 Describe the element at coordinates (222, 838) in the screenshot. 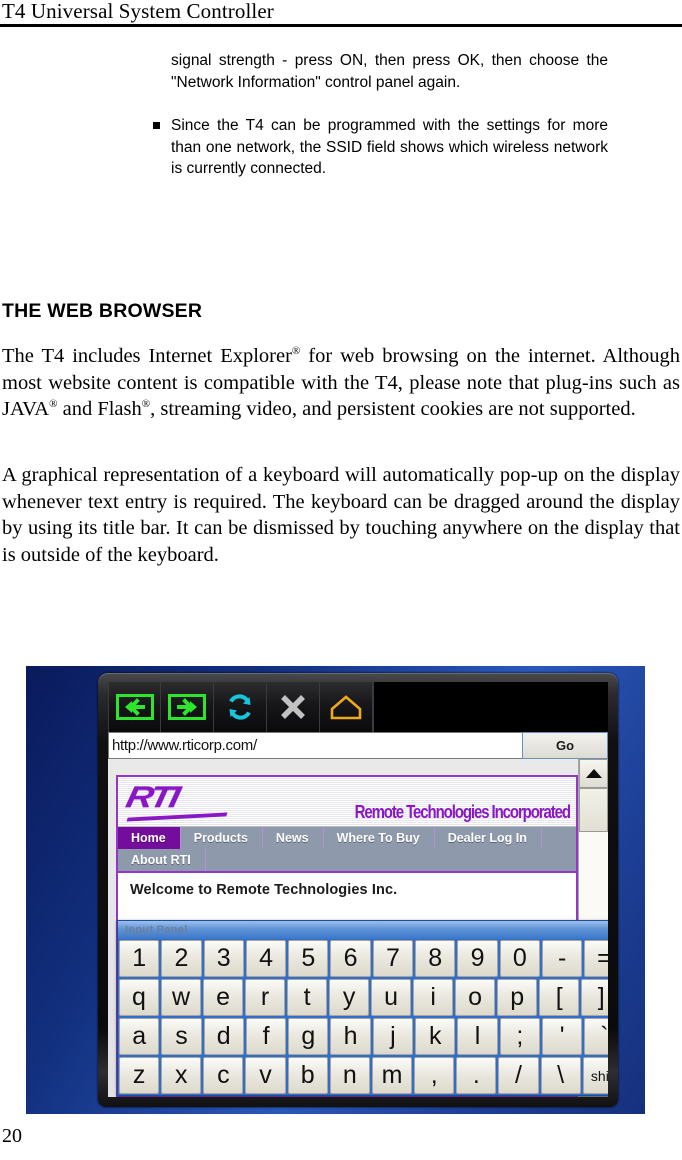

I see `nav-item-products: Products` at that location.